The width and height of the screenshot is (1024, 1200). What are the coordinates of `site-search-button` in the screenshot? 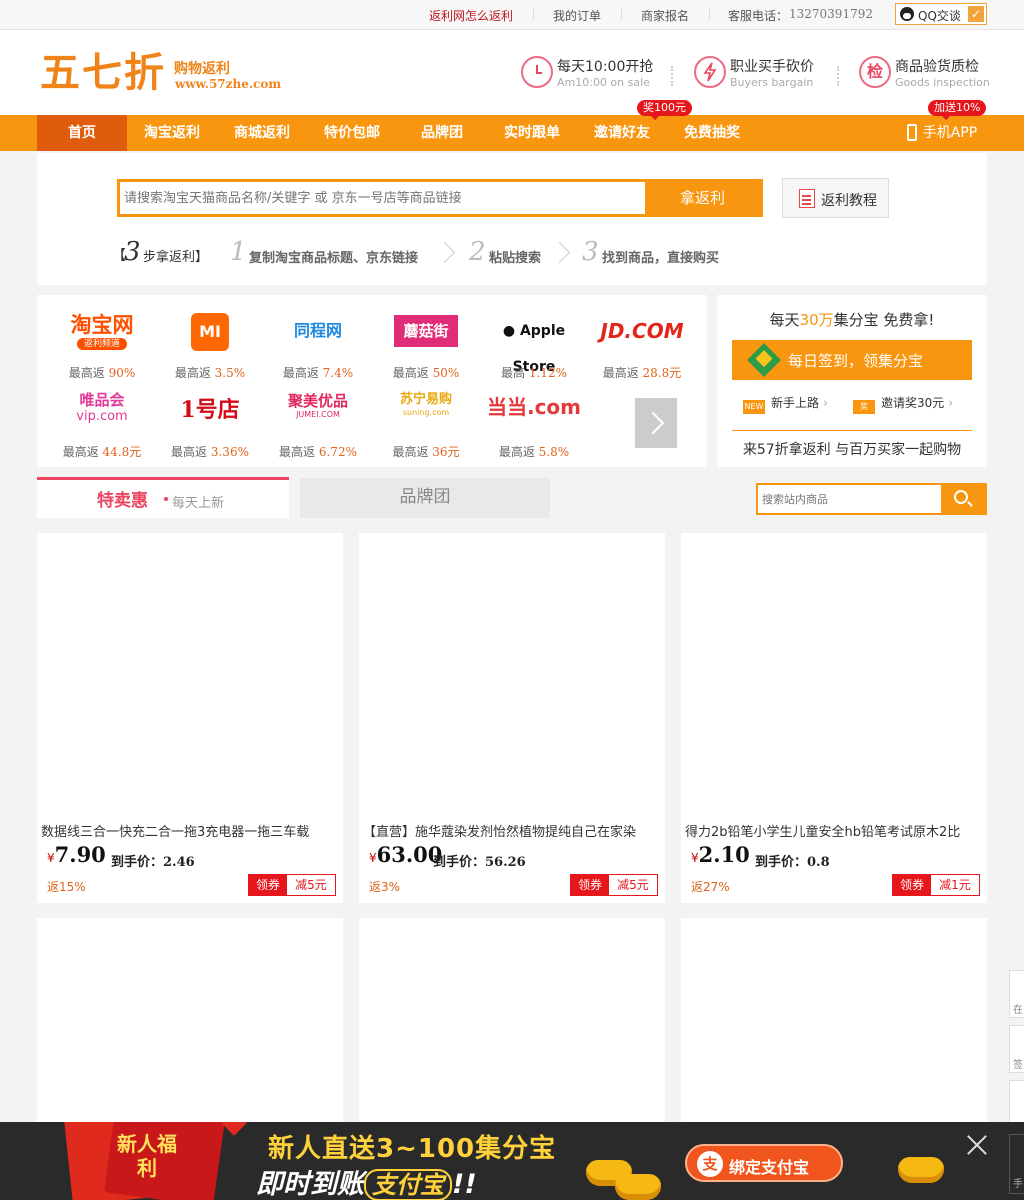 It's located at (963, 499).